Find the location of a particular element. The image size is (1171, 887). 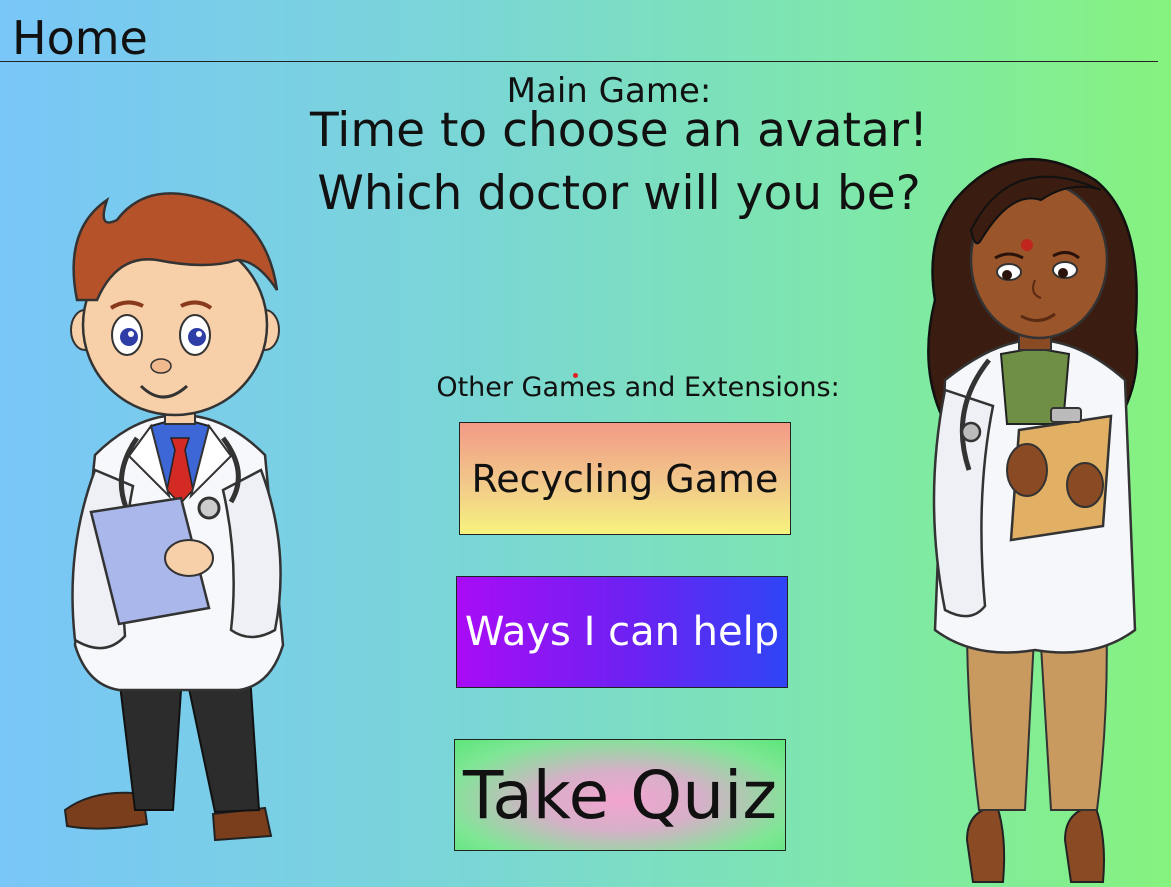

recycling-game-button: Recycling Game is located at coordinates (625, 478).